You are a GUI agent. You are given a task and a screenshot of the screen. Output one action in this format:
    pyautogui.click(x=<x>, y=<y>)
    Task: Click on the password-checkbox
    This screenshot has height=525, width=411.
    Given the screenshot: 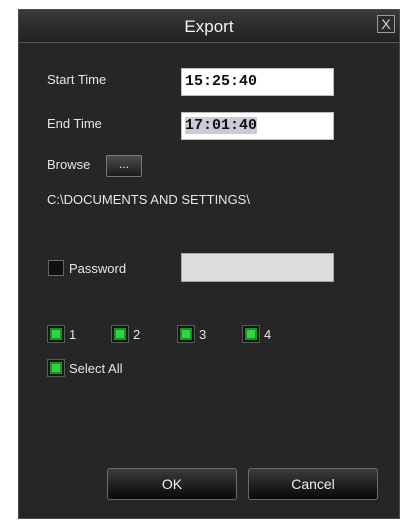 What is the action you would take?
    pyautogui.click(x=56, y=268)
    